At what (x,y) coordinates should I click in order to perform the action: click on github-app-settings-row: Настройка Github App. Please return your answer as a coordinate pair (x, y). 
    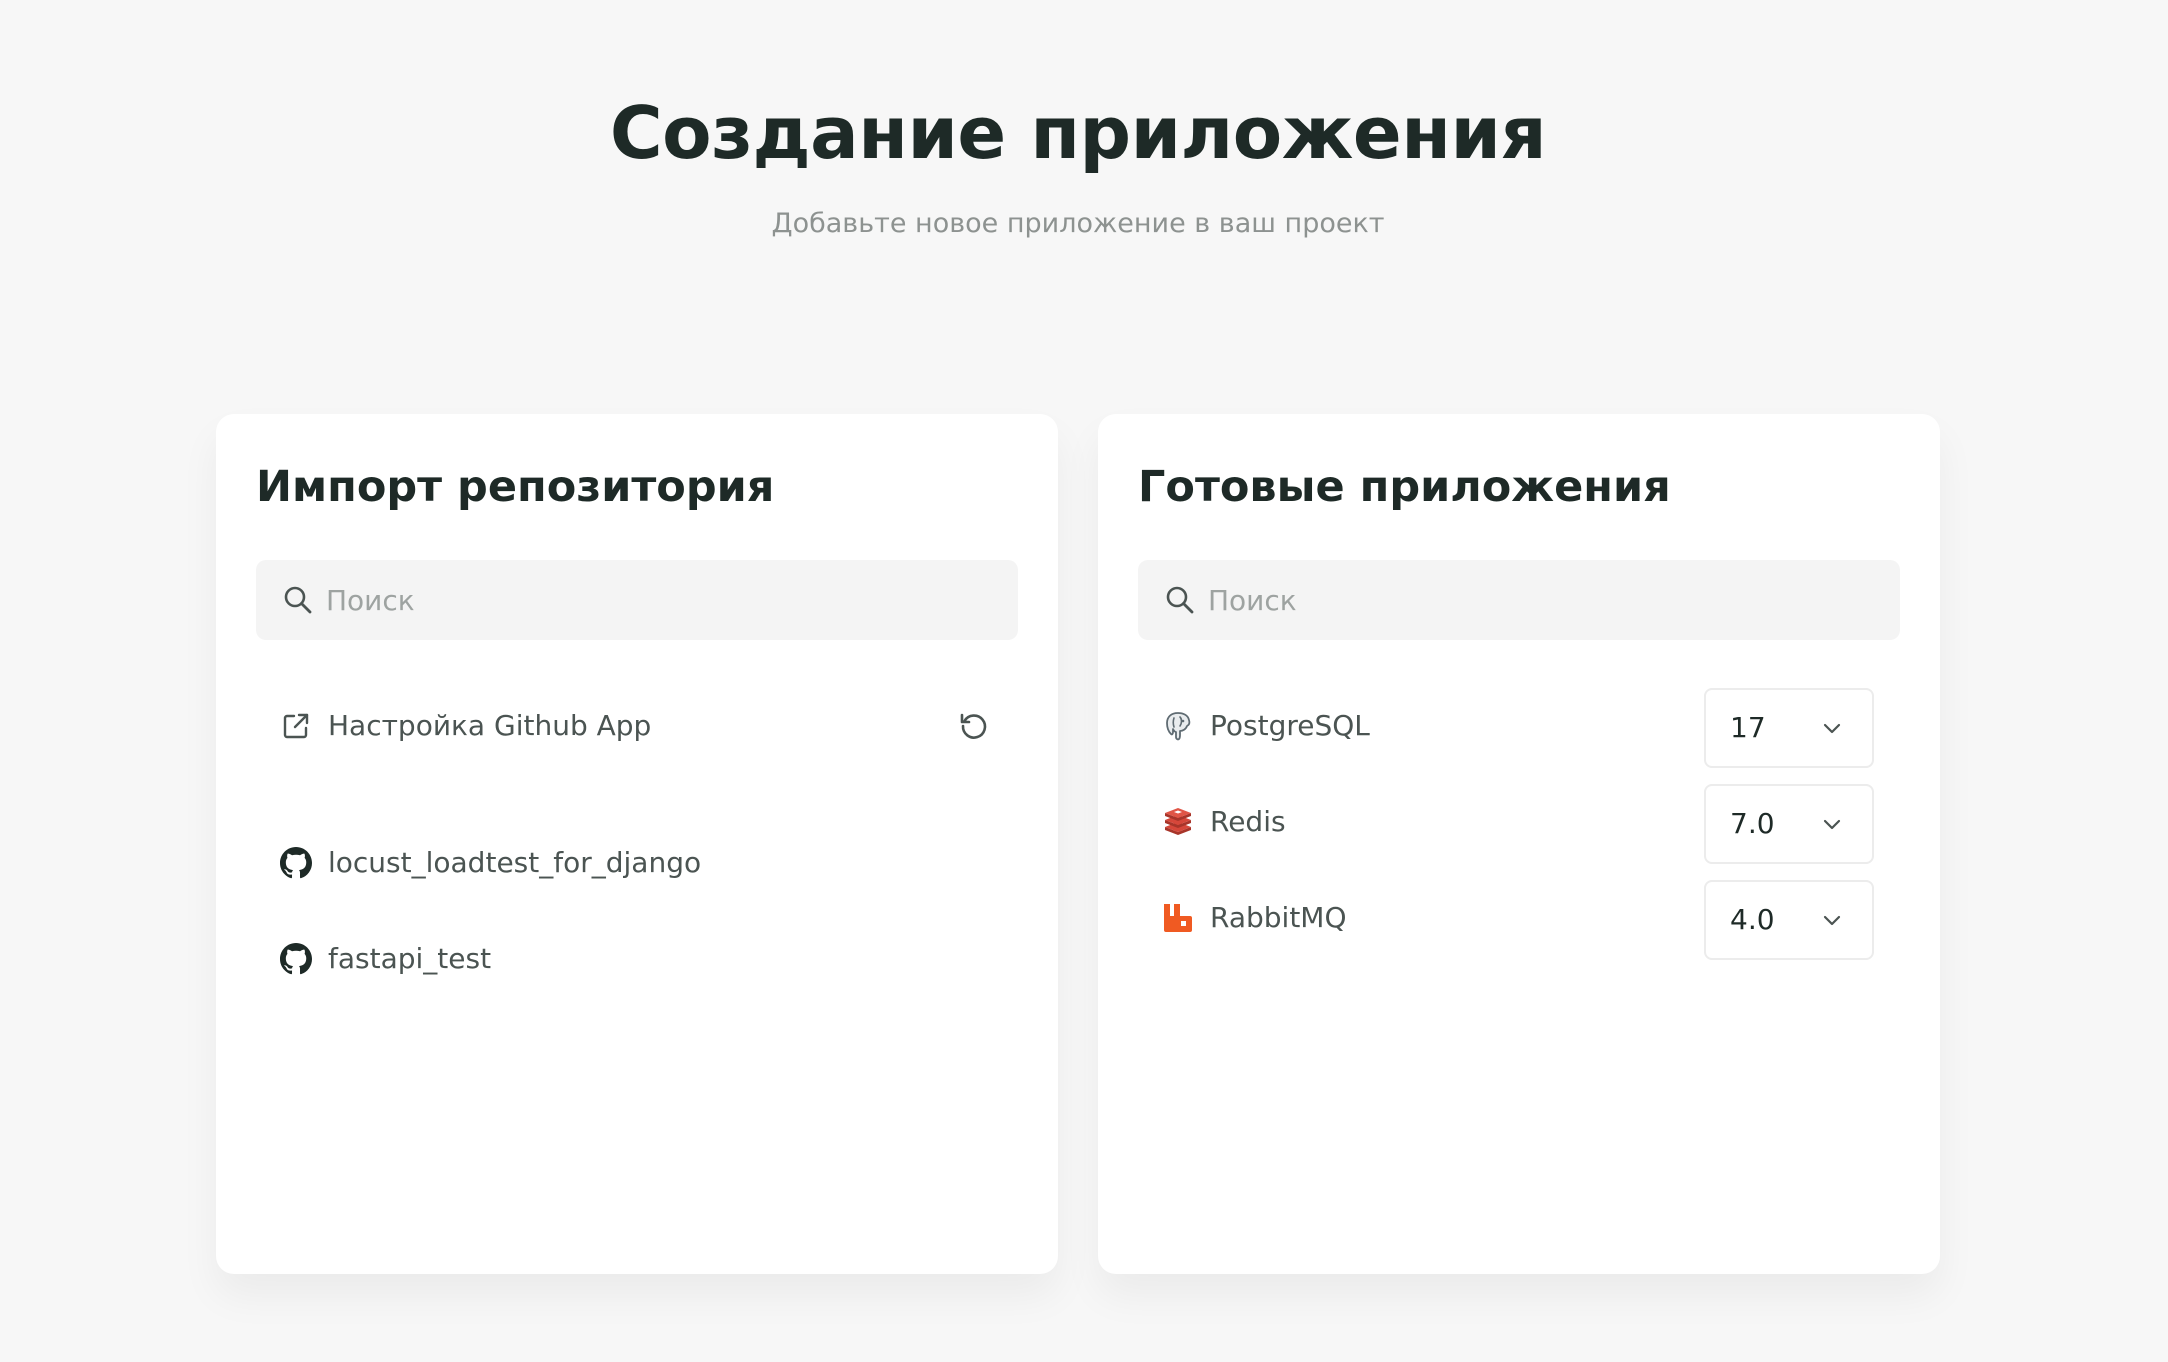
    Looking at the image, I should click on (637, 726).